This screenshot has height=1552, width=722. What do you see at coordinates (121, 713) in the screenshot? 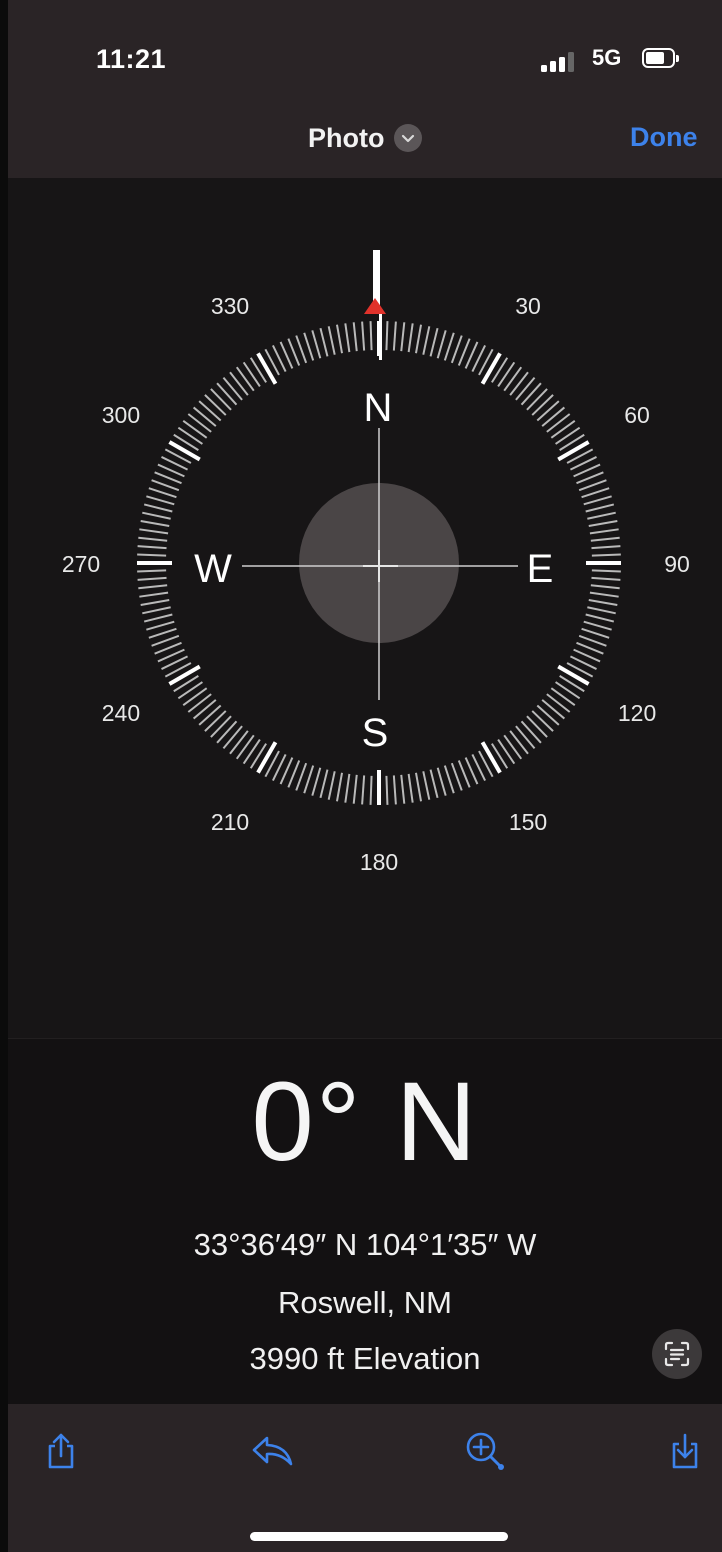
I see `degree-label-240: 240` at bounding box center [121, 713].